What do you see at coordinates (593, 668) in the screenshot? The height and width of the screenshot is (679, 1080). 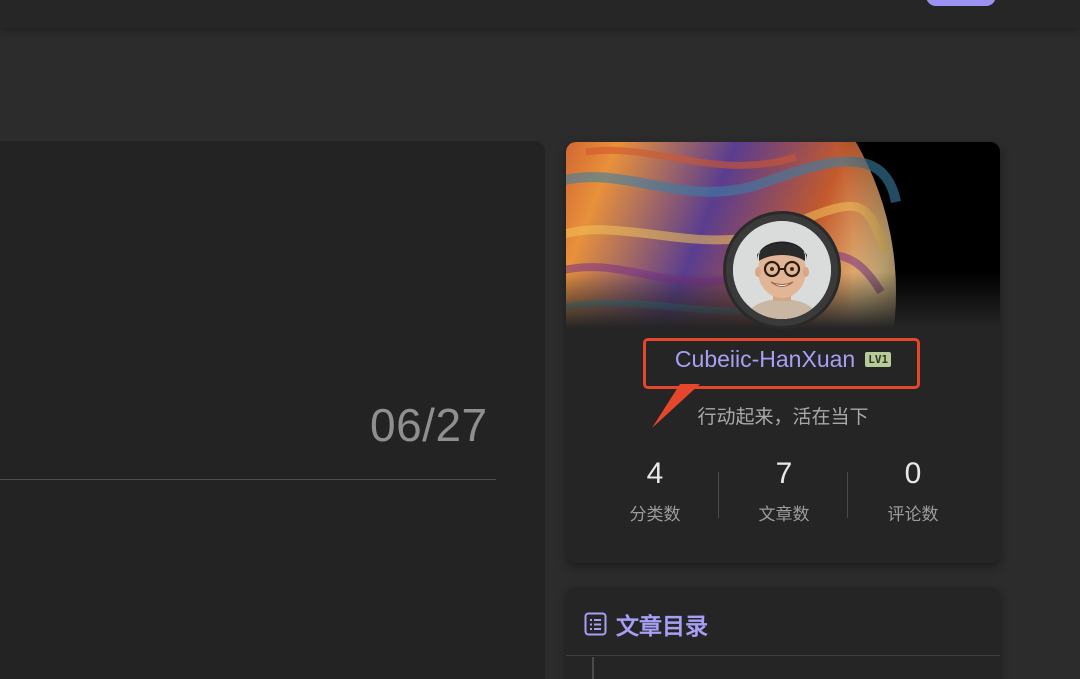 I see `toc-tree-line` at bounding box center [593, 668].